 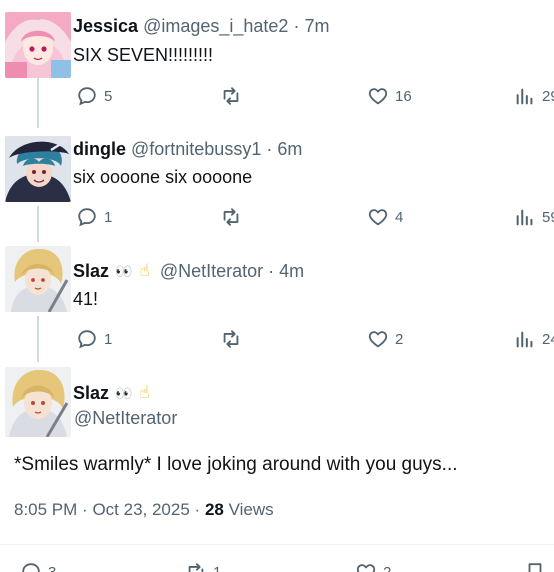 I want to click on divider, so click(x=277, y=544).